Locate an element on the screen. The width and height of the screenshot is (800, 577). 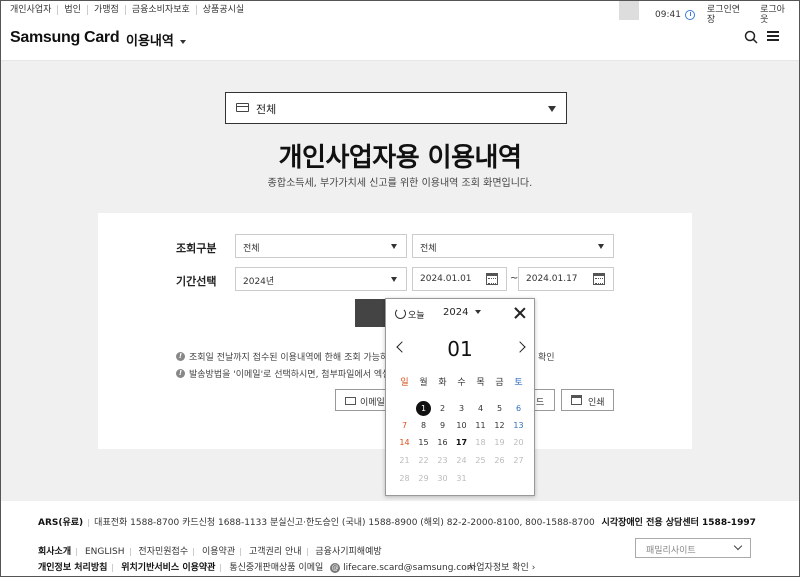
search-icon is located at coordinates (751, 37).